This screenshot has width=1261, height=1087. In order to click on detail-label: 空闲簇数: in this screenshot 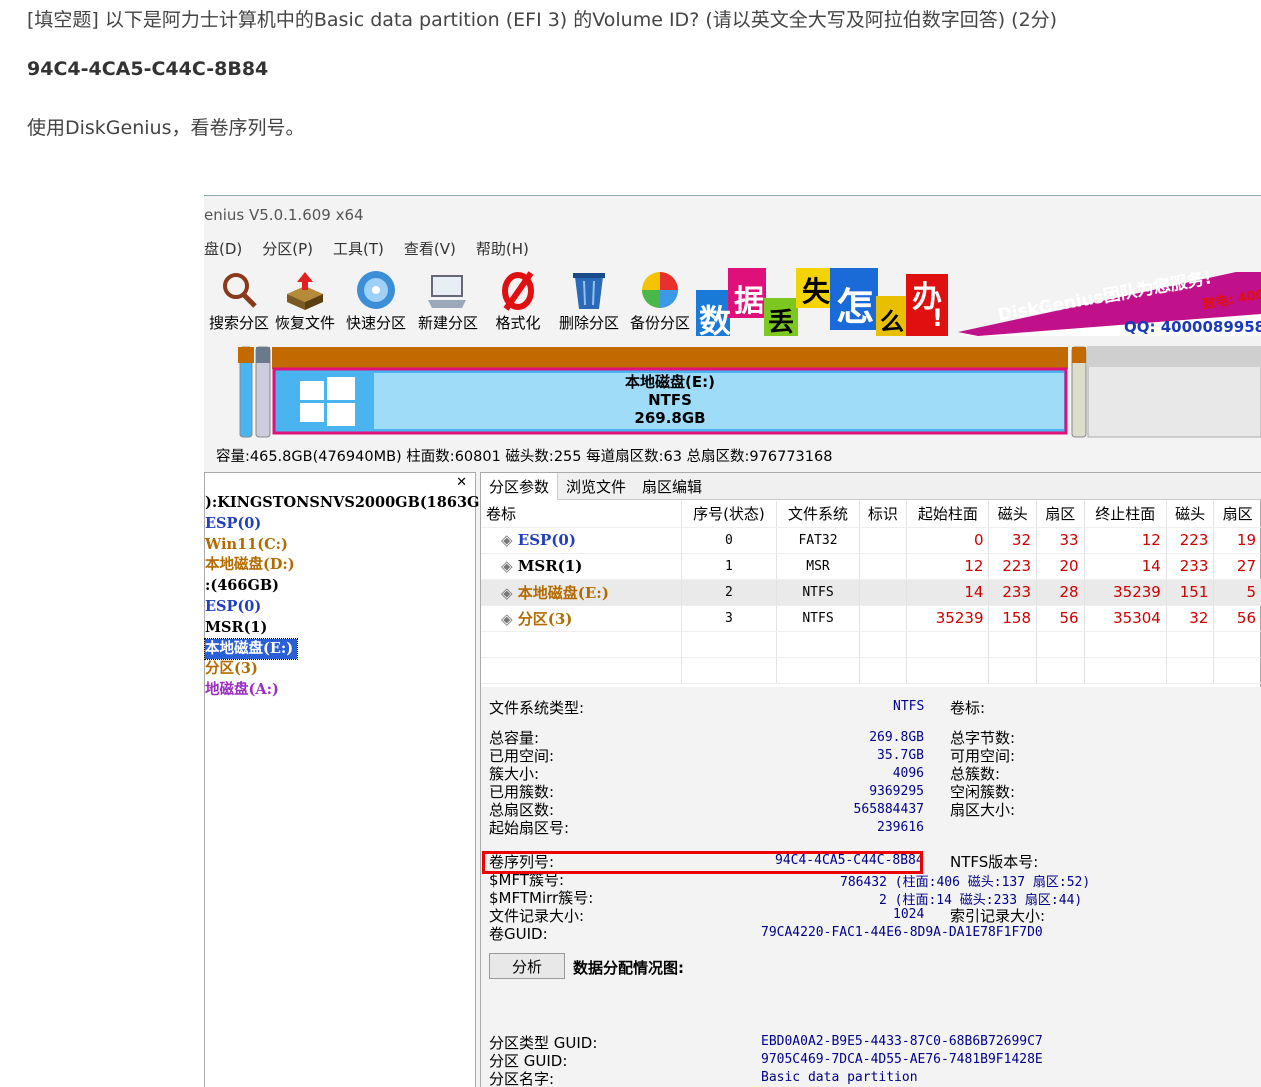, I will do `click(983, 792)`.